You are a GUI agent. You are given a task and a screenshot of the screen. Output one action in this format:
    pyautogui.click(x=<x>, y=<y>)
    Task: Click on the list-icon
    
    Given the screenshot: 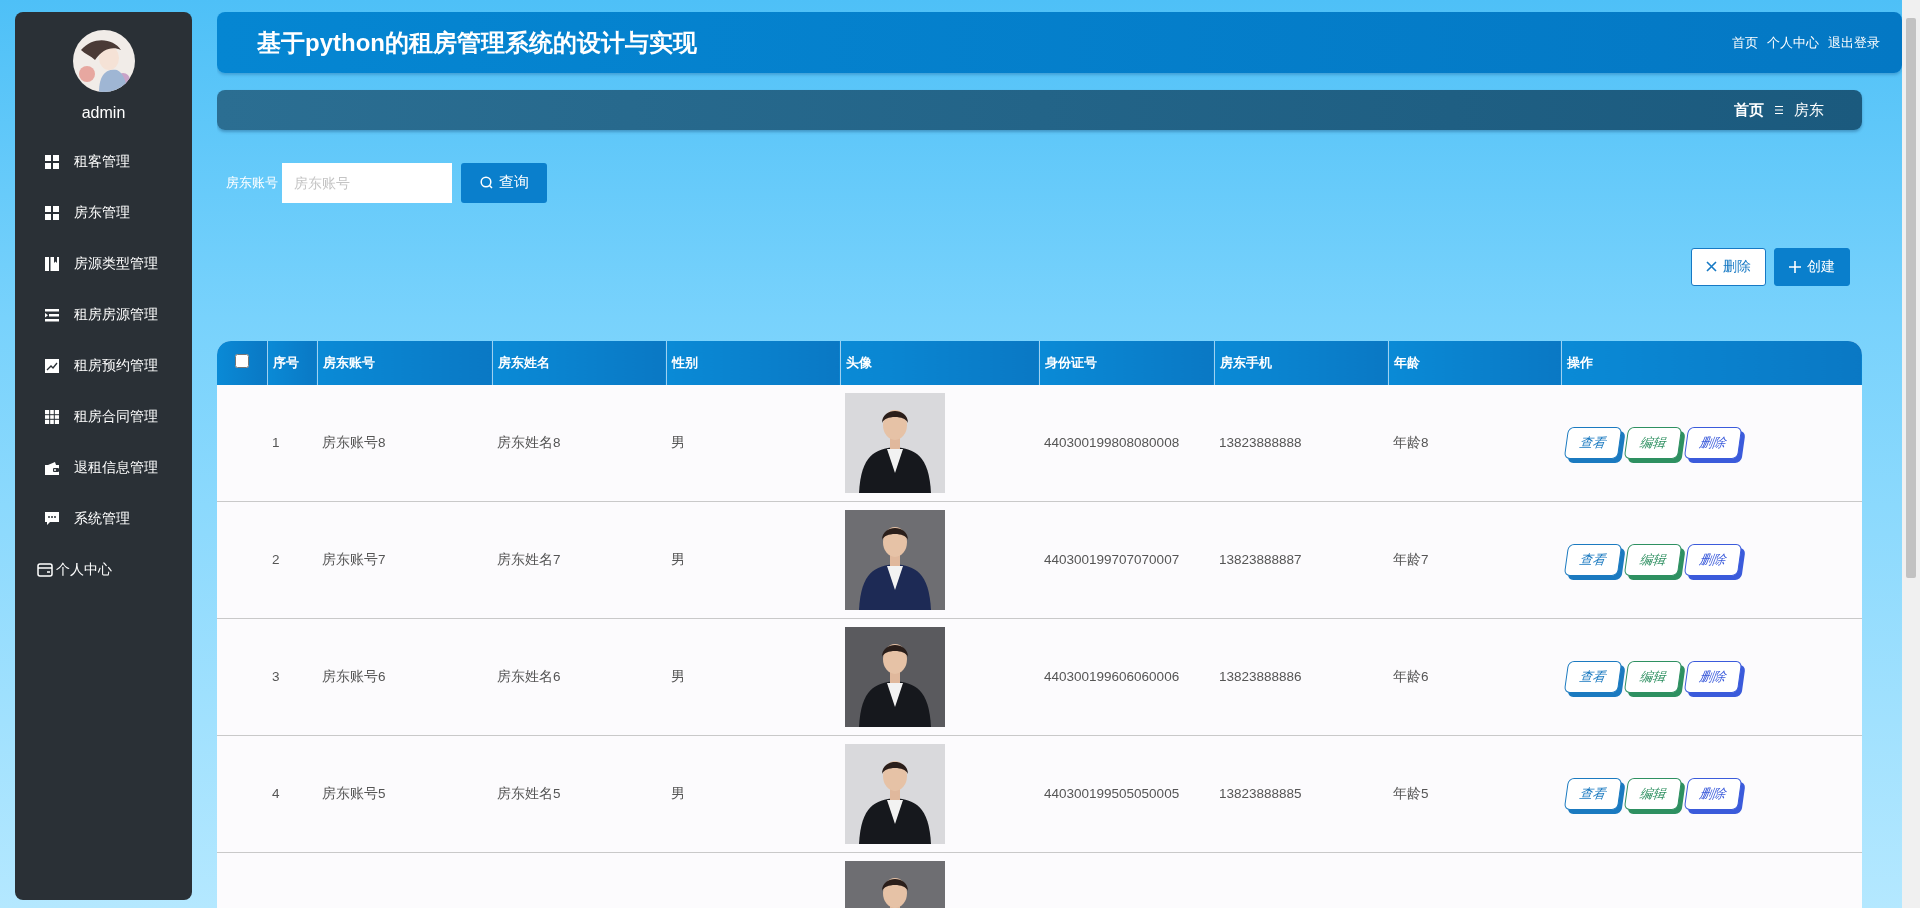 What is the action you would take?
    pyautogui.click(x=52, y=314)
    